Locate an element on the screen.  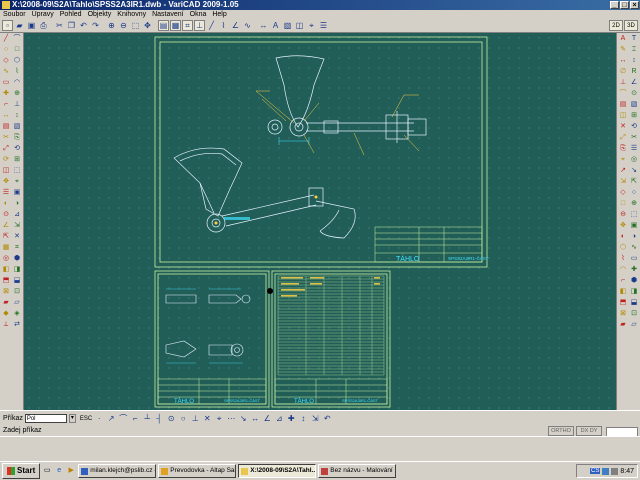
menu-soubor: Soubor is located at coordinates (14, 14).